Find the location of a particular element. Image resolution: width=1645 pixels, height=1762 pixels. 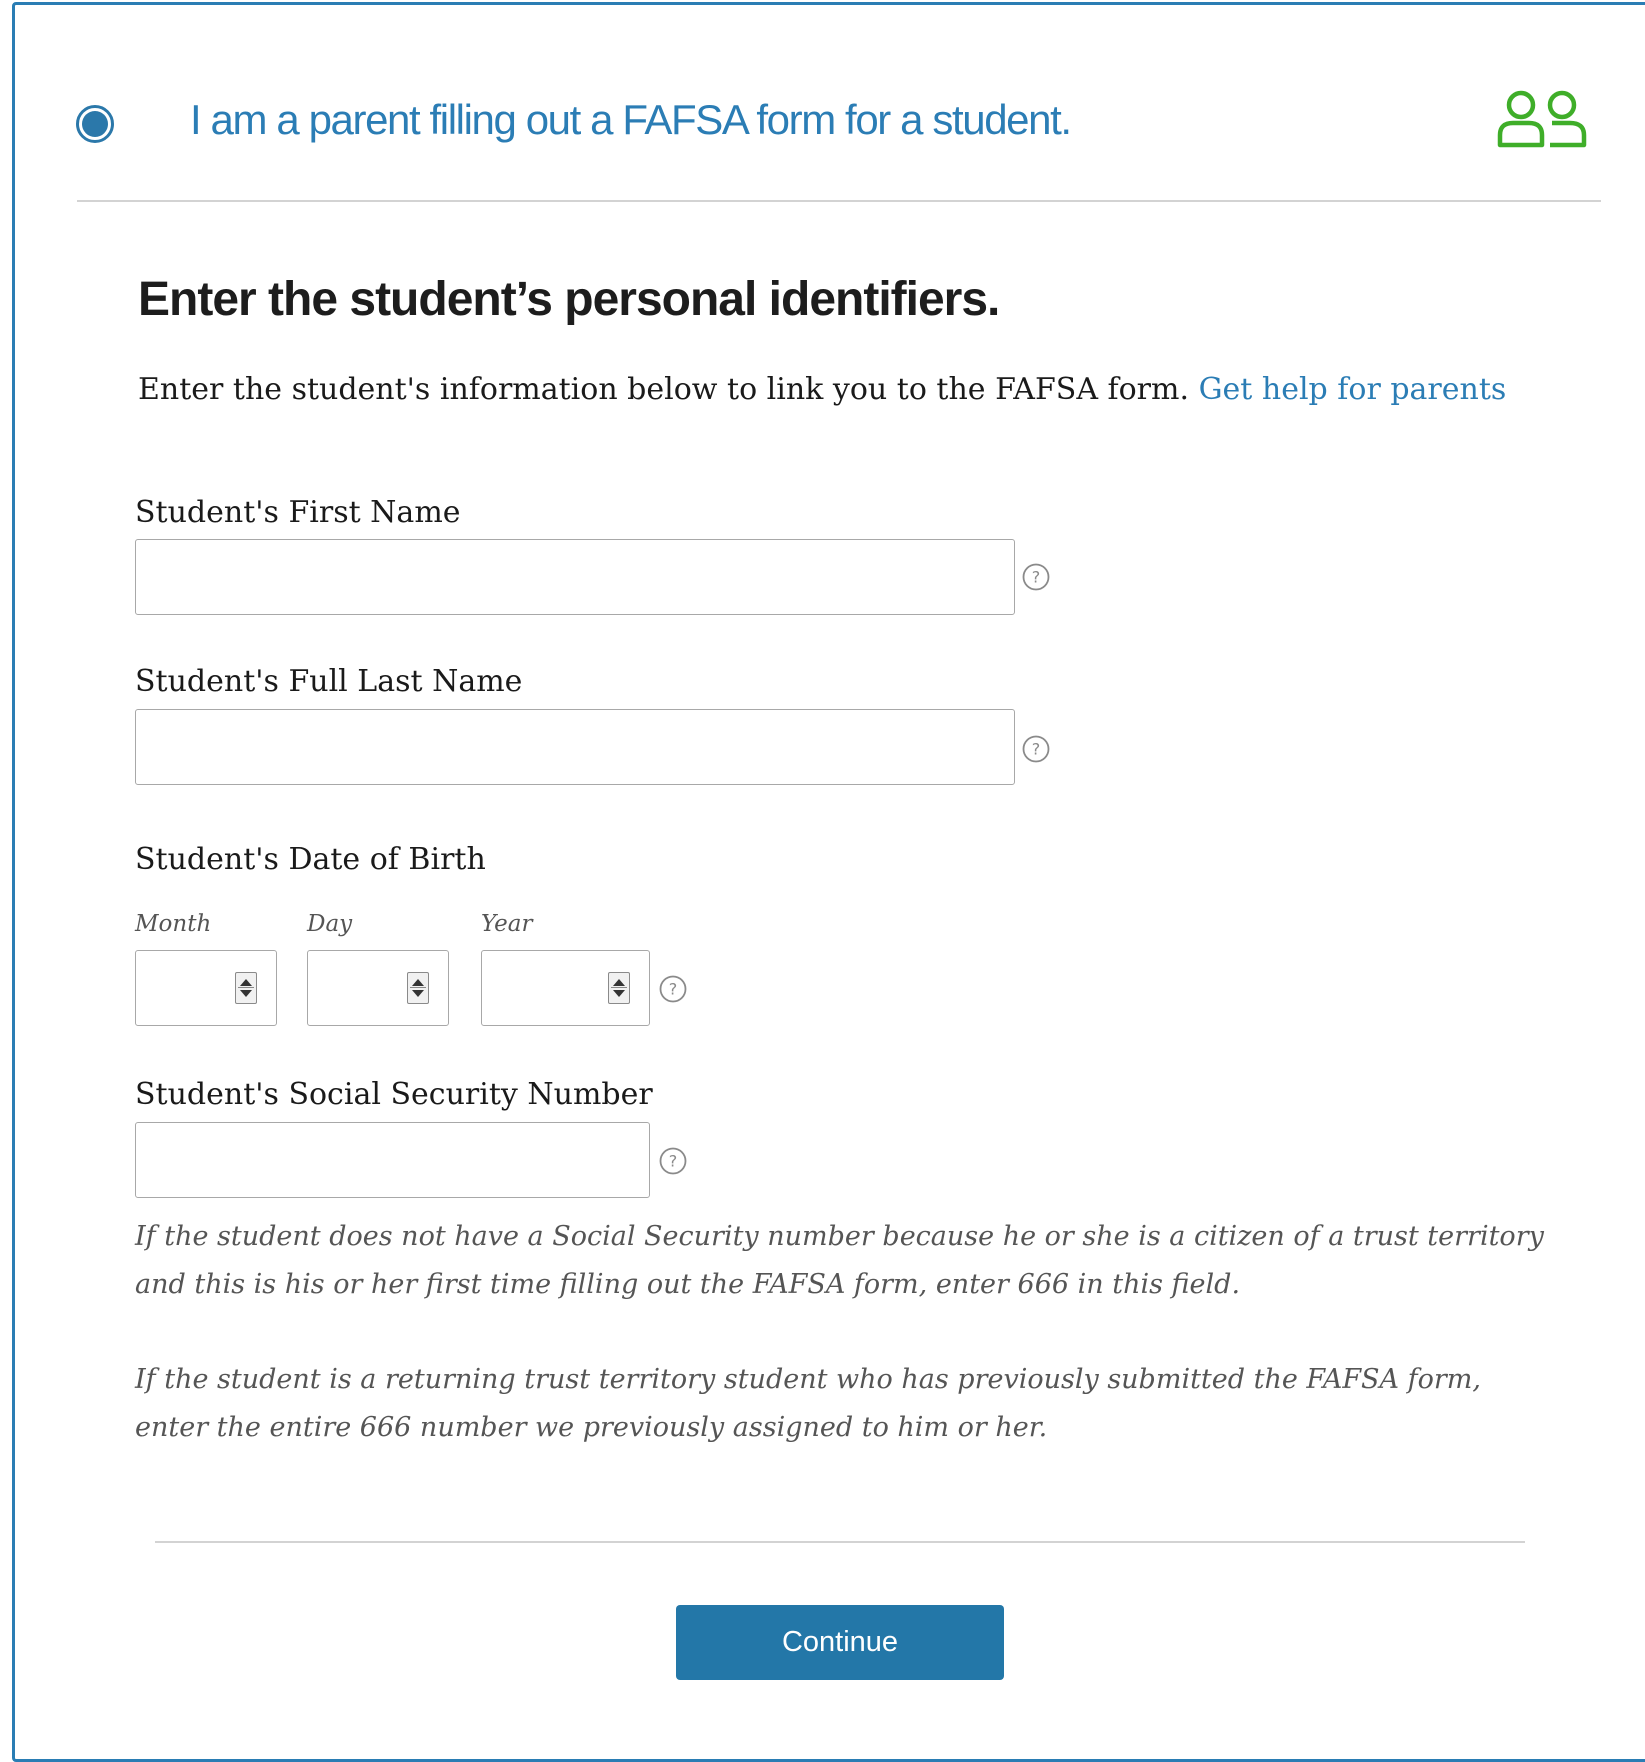

dob-year-label: Year is located at coordinates (507, 924).